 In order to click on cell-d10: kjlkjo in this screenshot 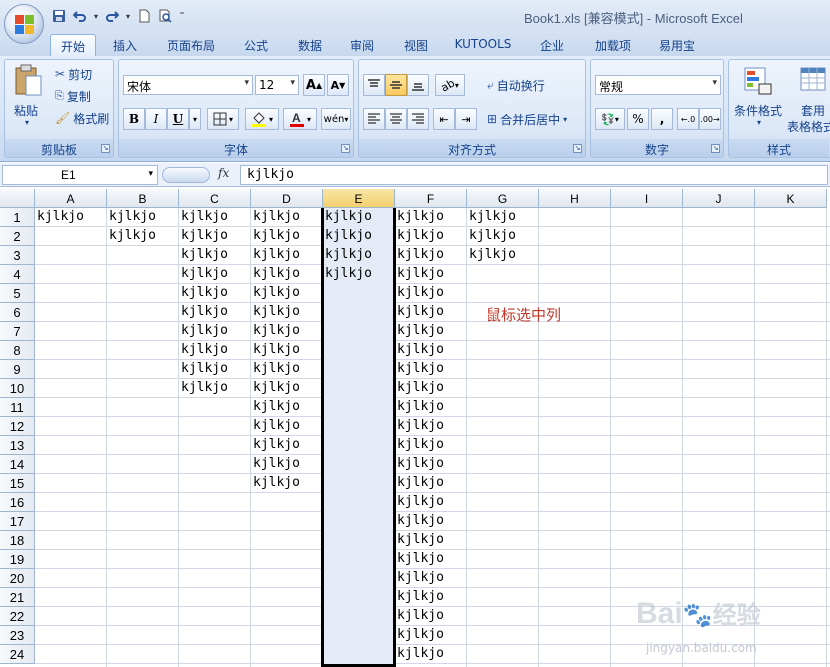, I will do `click(287, 388)`.